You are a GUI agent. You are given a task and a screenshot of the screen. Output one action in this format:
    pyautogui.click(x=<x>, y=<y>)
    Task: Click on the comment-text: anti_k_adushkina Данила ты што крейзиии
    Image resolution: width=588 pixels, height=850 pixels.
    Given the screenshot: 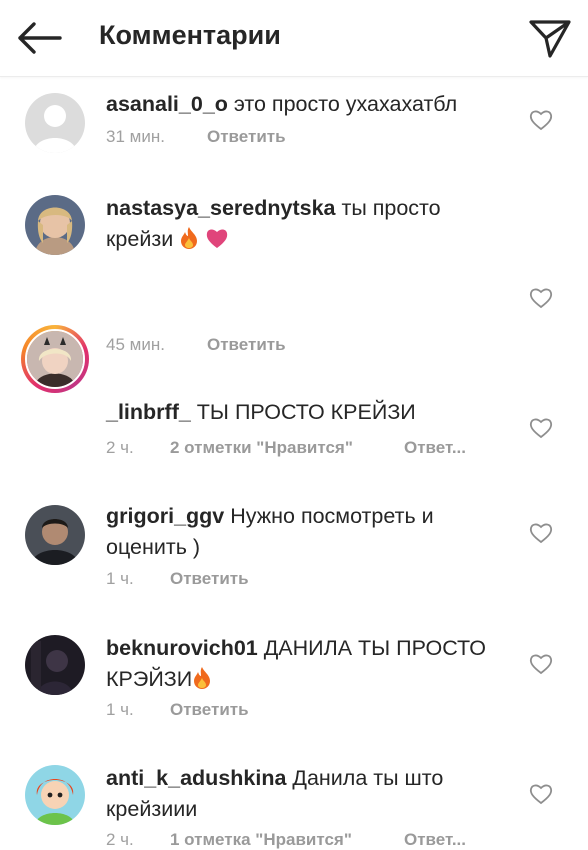 What is the action you would take?
    pyautogui.click(x=308, y=794)
    